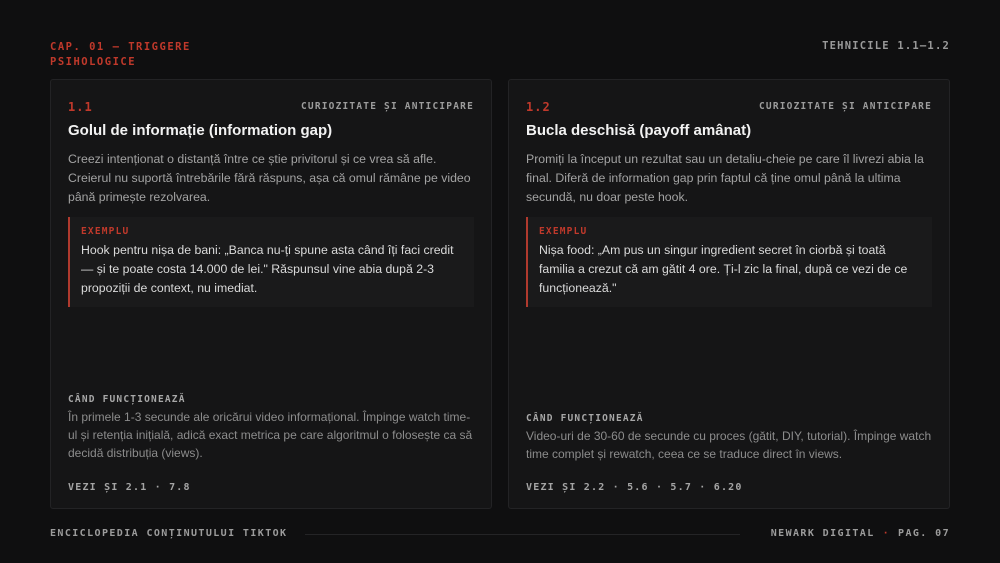 This screenshot has width=1000, height=563. I want to click on chapter-label: CAP. 01 — TRIGGERE PSIHOLOGICE, so click(120, 54).